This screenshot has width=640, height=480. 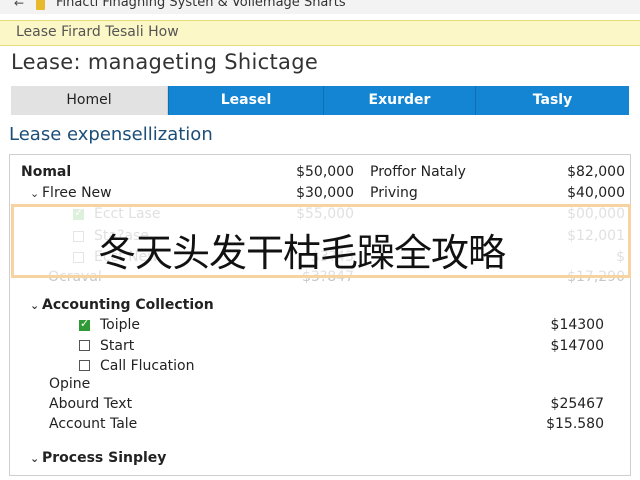 I want to click on group-process-sinpley: ⌄ Process Sinpley, so click(x=98, y=458).